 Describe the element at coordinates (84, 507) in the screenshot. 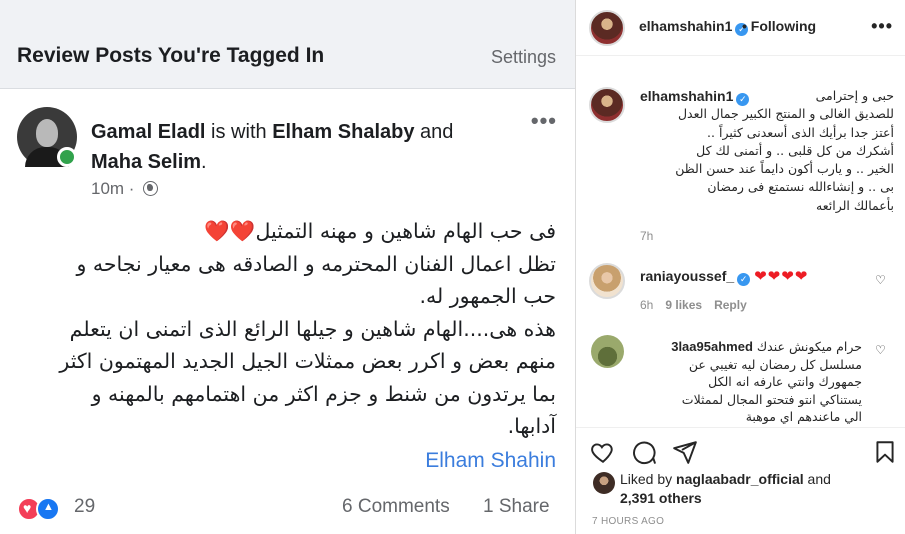

I see `reaction-count: 29` at that location.